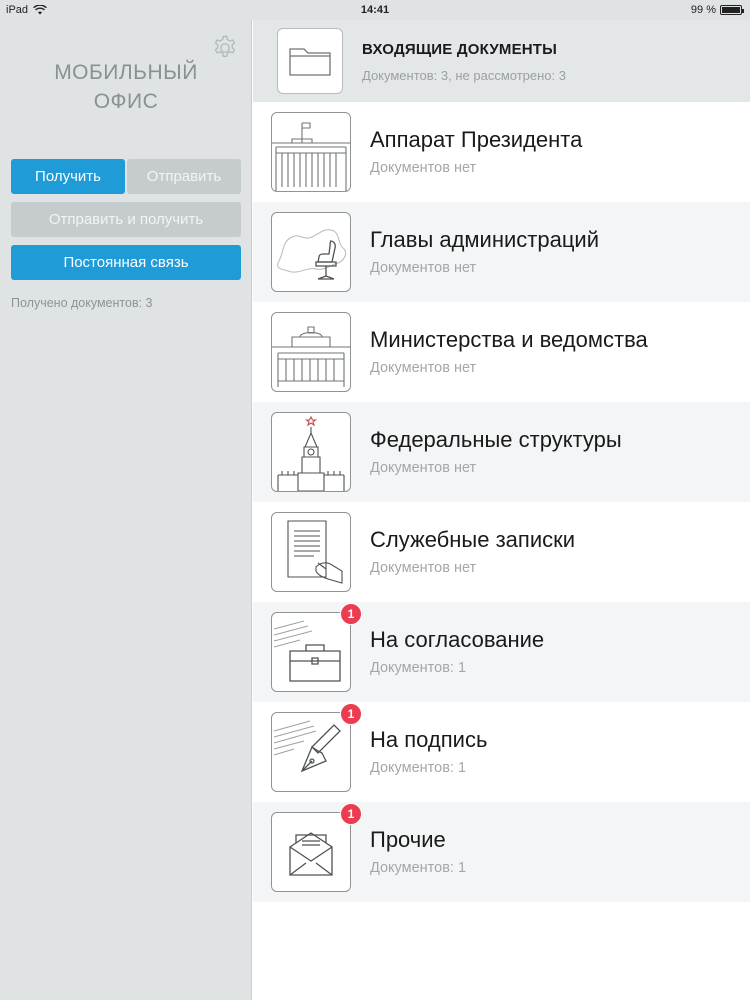 This screenshot has height=1000, width=750. What do you see at coordinates (311, 452) in the screenshot?
I see `kremlin-tower-icon` at bounding box center [311, 452].